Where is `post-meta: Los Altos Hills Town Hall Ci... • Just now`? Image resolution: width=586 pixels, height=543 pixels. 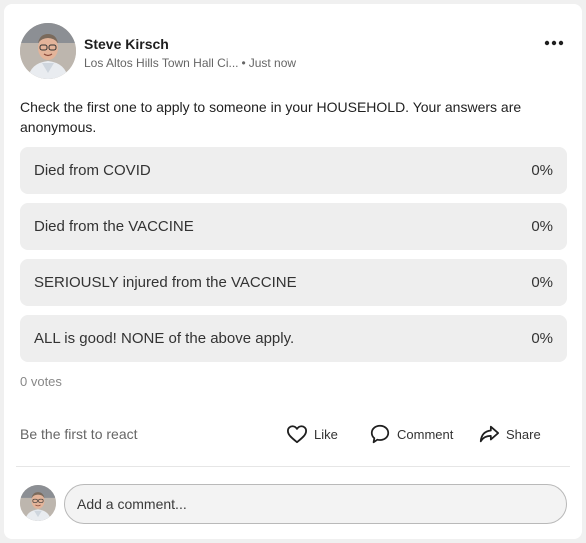 post-meta: Los Altos Hills Town Hall Ci... • Just now is located at coordinates (190, 63).